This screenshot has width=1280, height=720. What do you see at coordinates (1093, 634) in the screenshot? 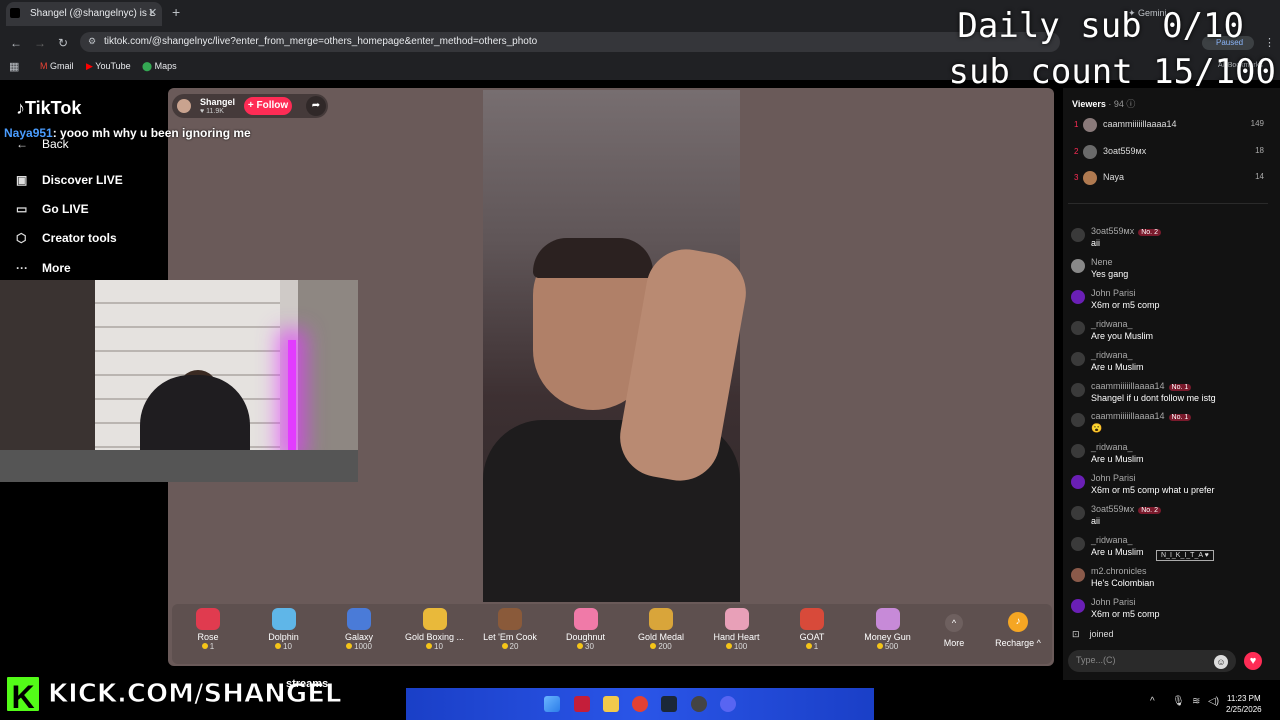
I see `joined-notice: ⊡ joined` at bounding box center [1093, 634].